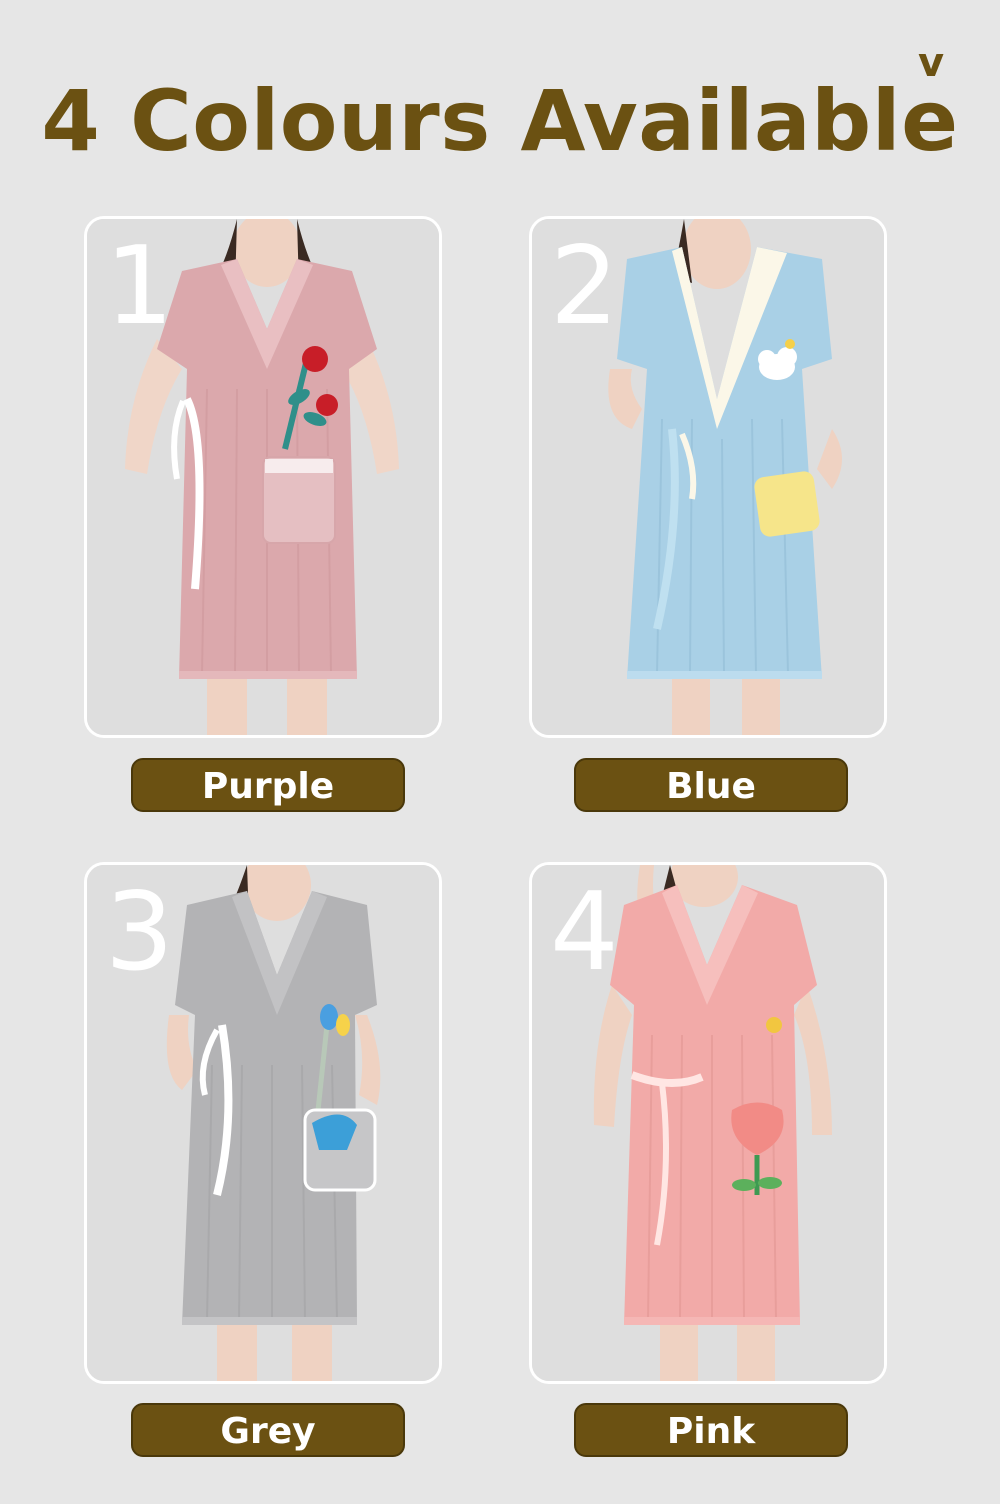 Image resolution: width=1000 pixels, height=1504 pixels. What do you see at coordinates (711, 785) in the screenshot?
I see `colour-label-button: Blue` at bounding box center [711, 785].